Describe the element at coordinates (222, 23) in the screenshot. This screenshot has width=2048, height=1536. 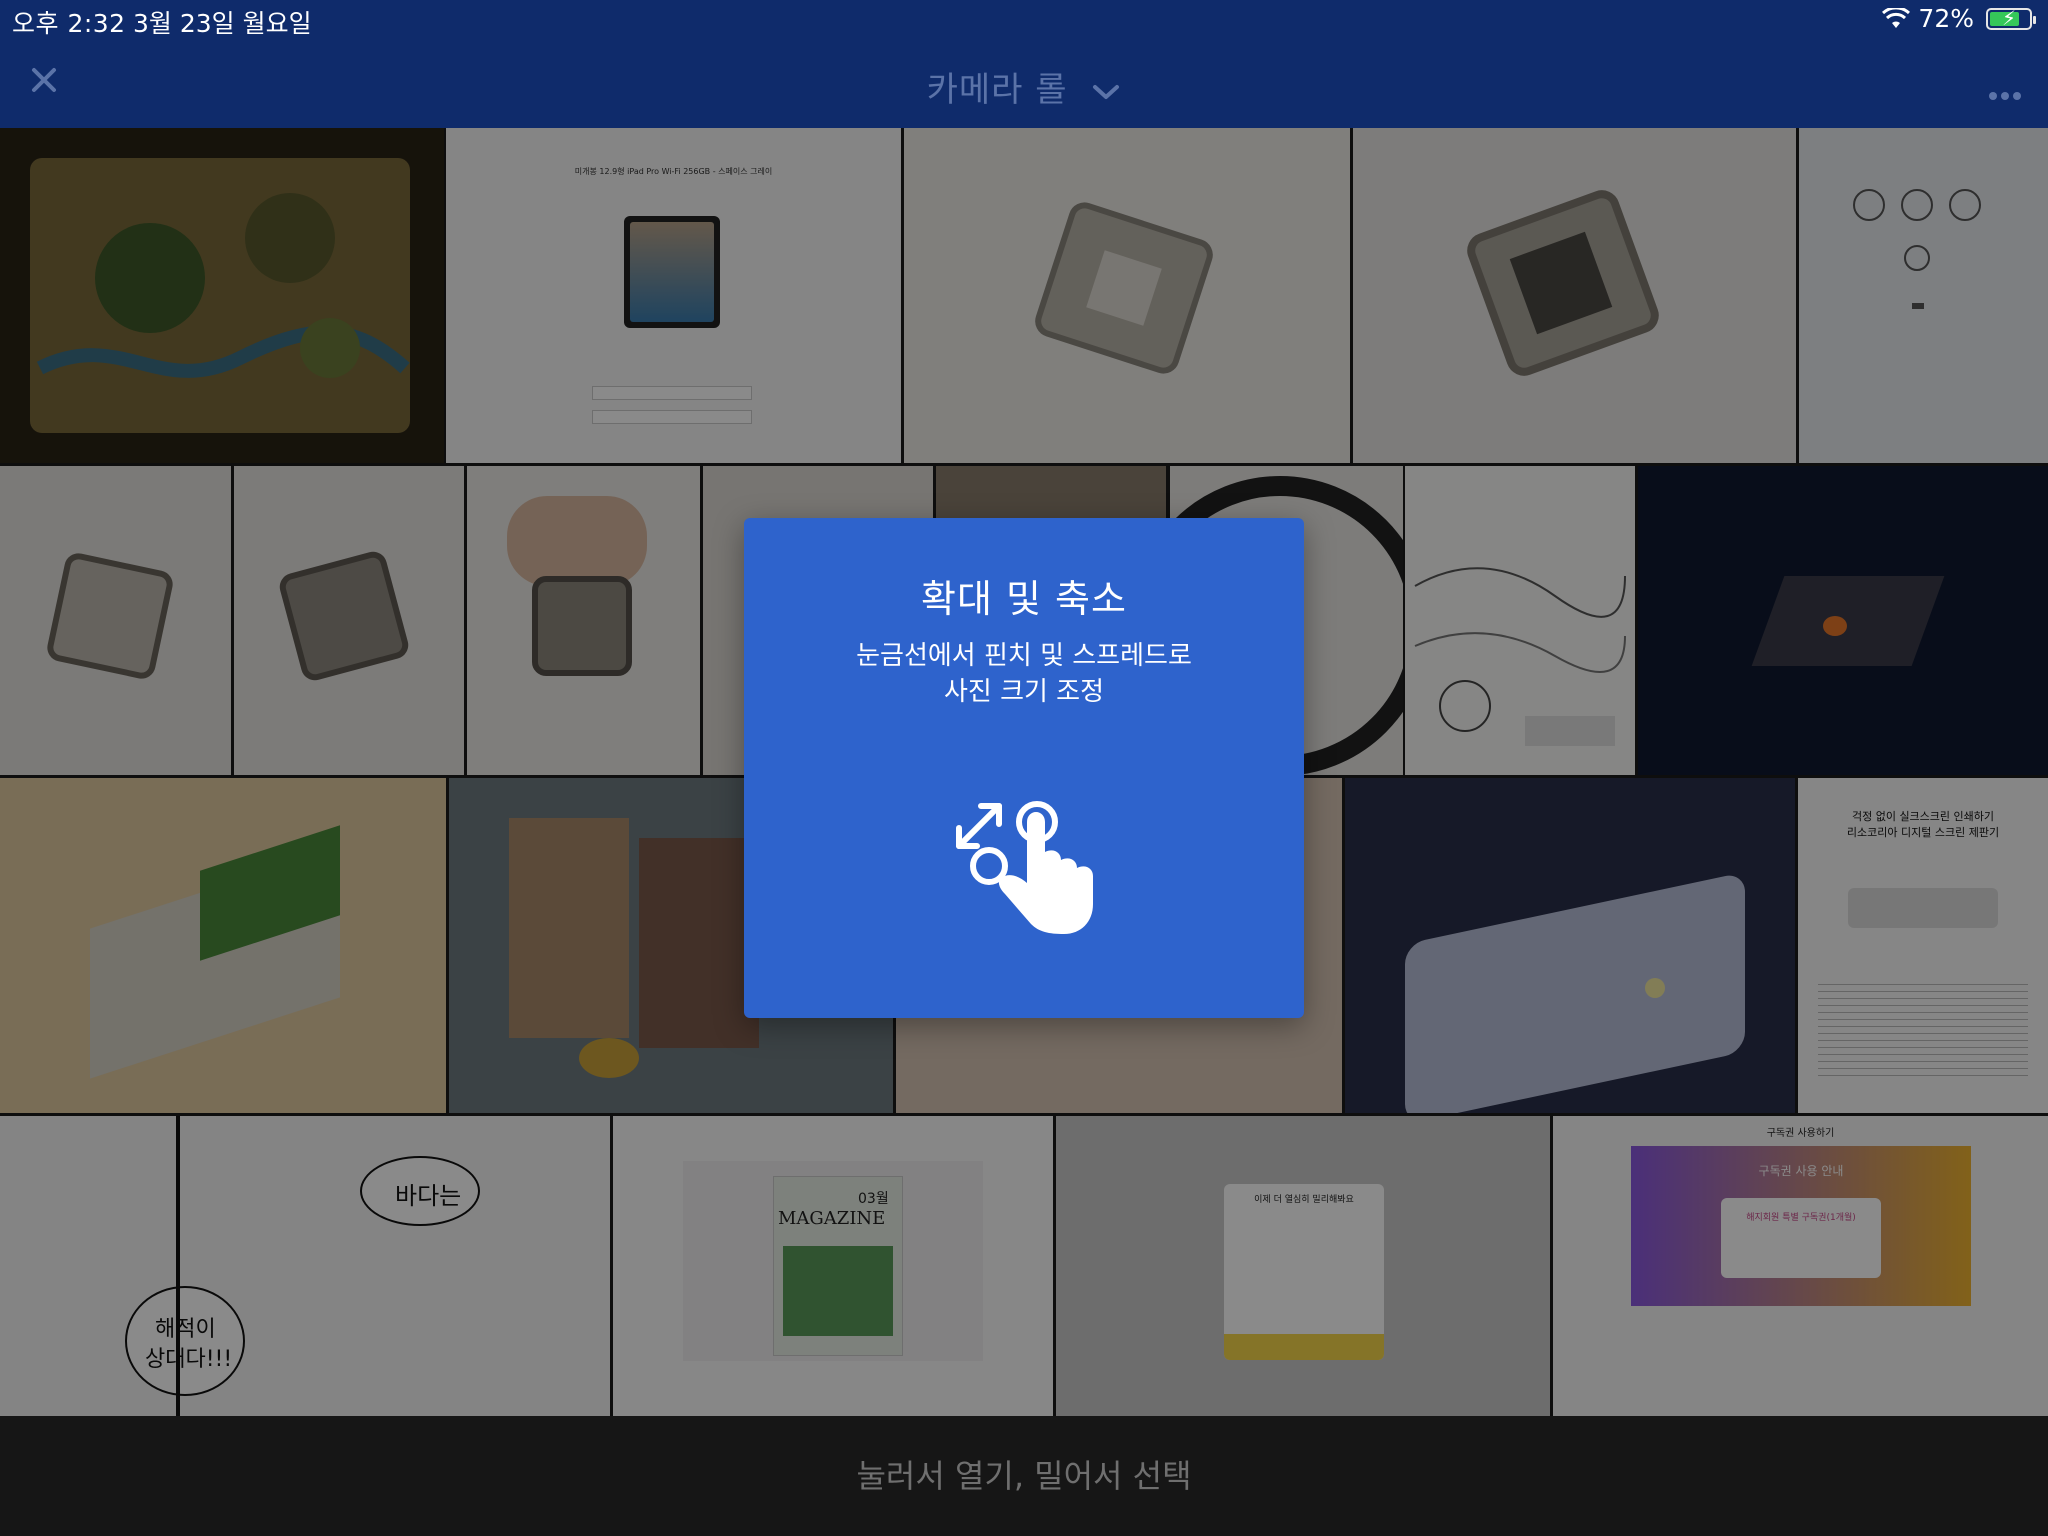
I see `status-date: 3월 23일 월요일` at that location.